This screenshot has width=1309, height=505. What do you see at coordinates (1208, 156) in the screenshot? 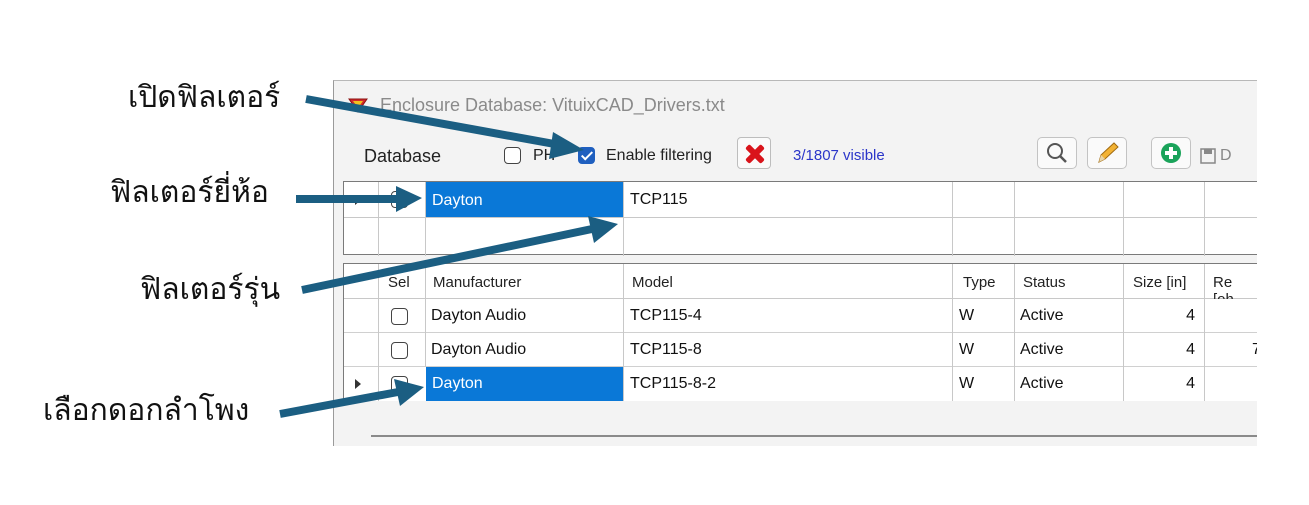
I see `save-icon` at bounding box center [1208, 156].